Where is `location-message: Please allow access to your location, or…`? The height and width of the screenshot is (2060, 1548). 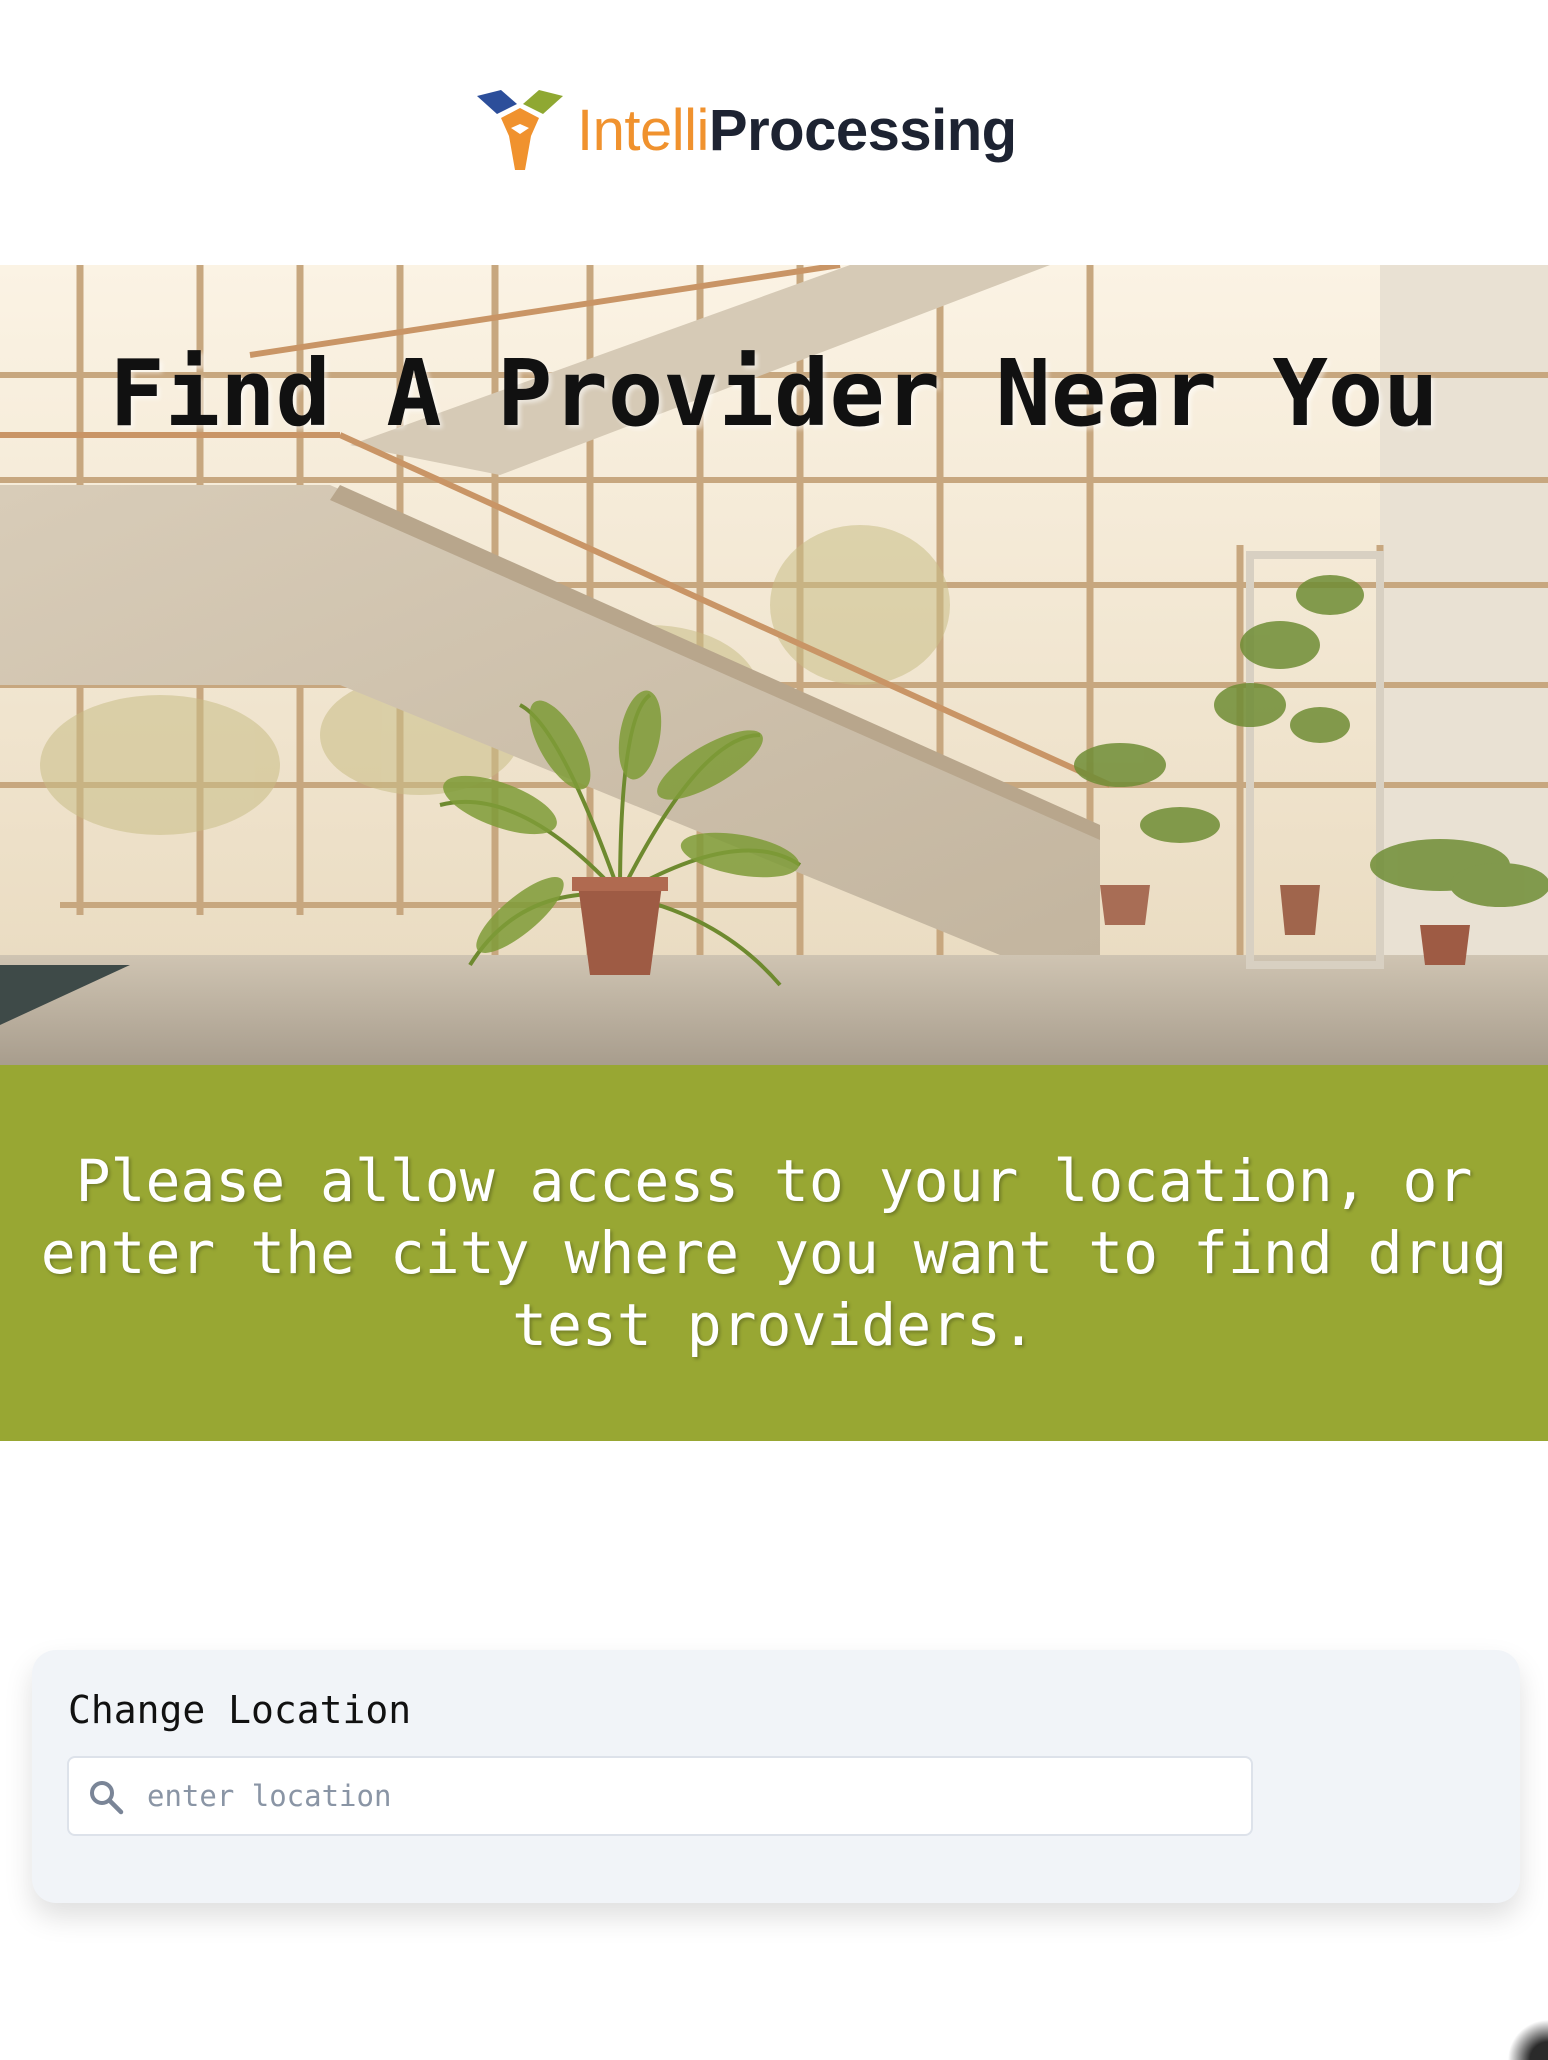
location-message: Please allow access to your location, or… is located at coordinates (774, 1253).